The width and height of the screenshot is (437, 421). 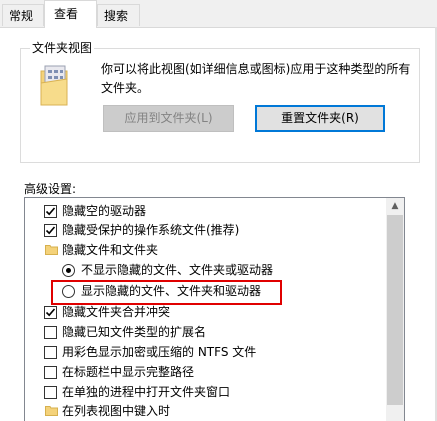 I want to click on list-scrollbar: ▲, so click(x=395, y=309).